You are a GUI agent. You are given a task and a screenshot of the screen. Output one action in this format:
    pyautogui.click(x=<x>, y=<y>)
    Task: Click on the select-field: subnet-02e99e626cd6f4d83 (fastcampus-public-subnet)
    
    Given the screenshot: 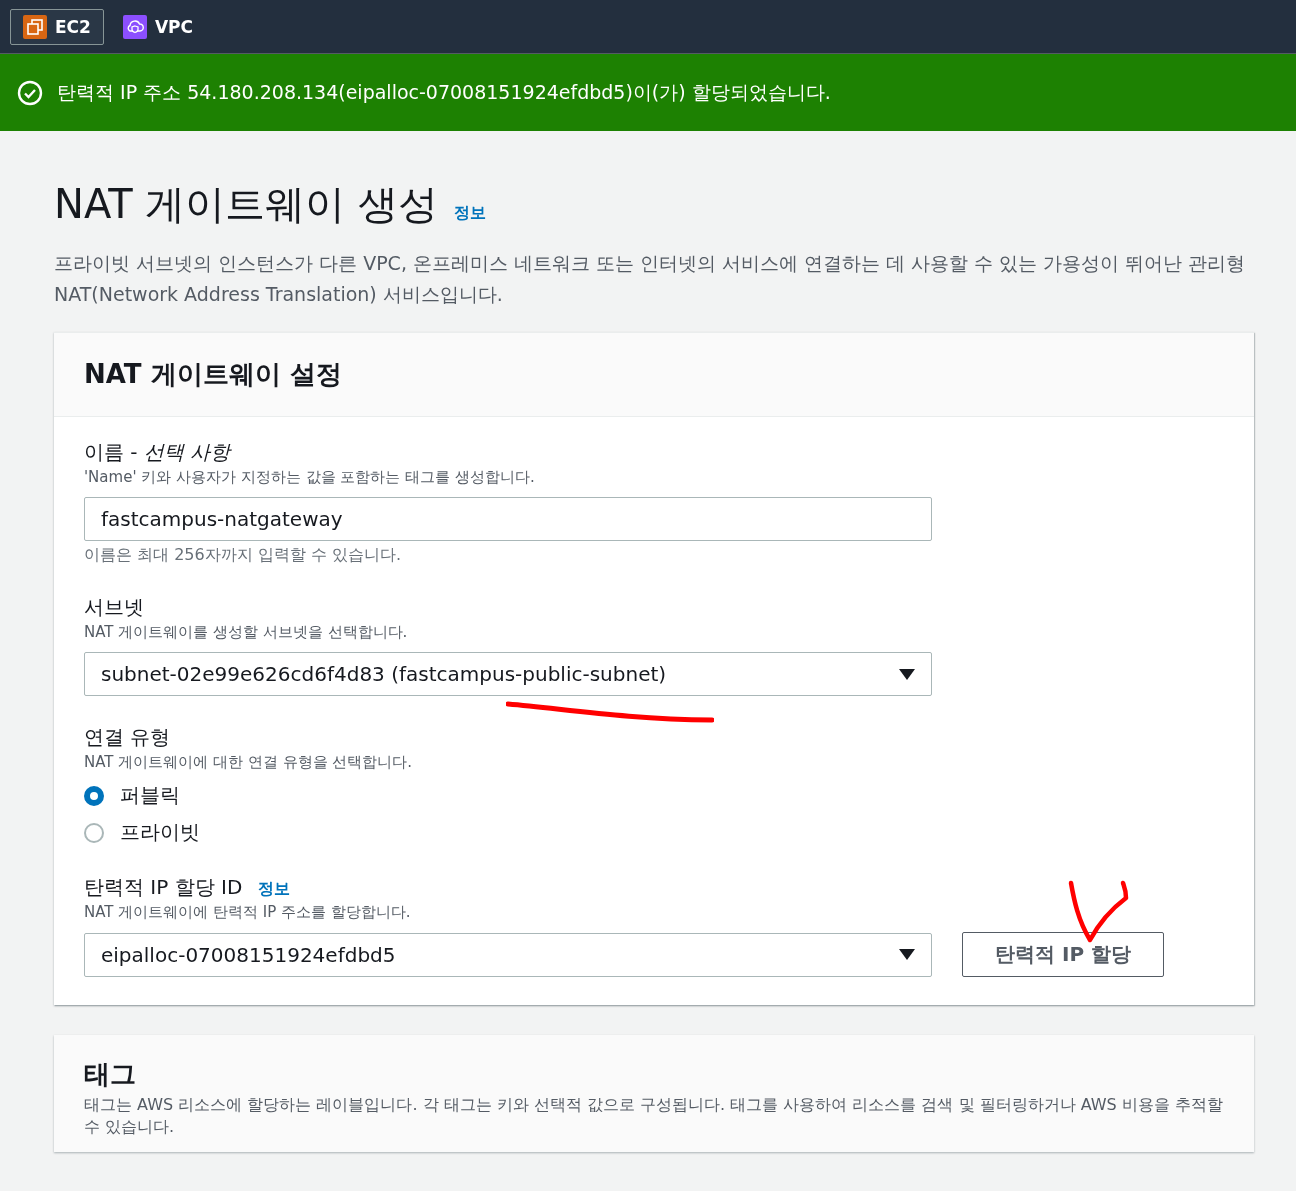 What is the action you would take?
    pyautogui.click(x=508, y=674)
    